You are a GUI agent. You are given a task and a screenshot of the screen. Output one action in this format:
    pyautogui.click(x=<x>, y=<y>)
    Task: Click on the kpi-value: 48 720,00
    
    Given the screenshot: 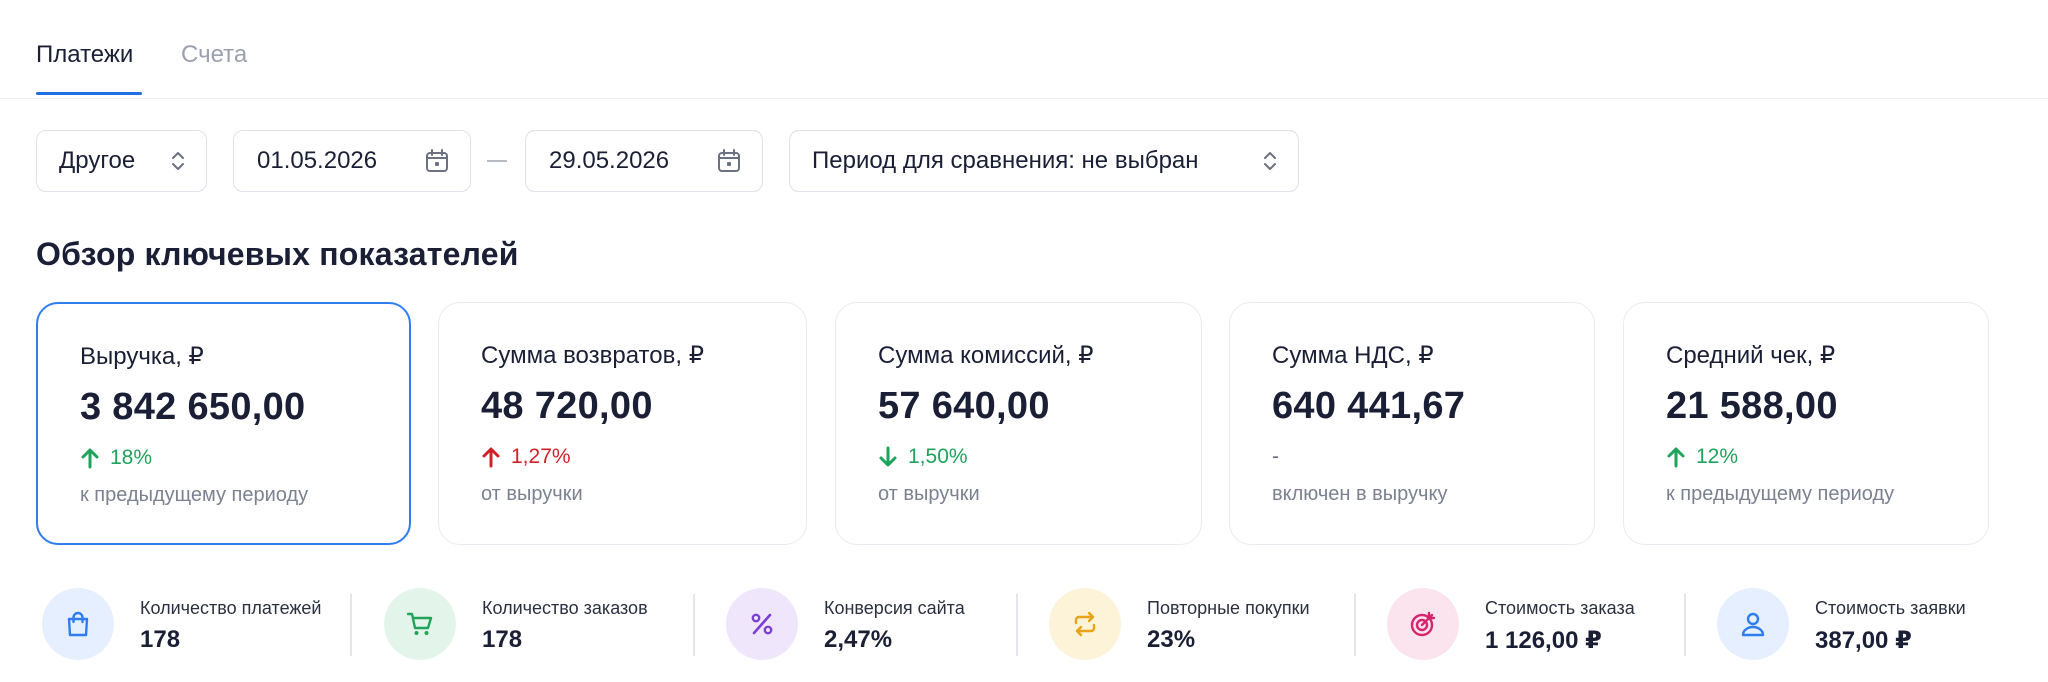 What is the action you would take?
    pyautogui.click(x=567, y=406)
    